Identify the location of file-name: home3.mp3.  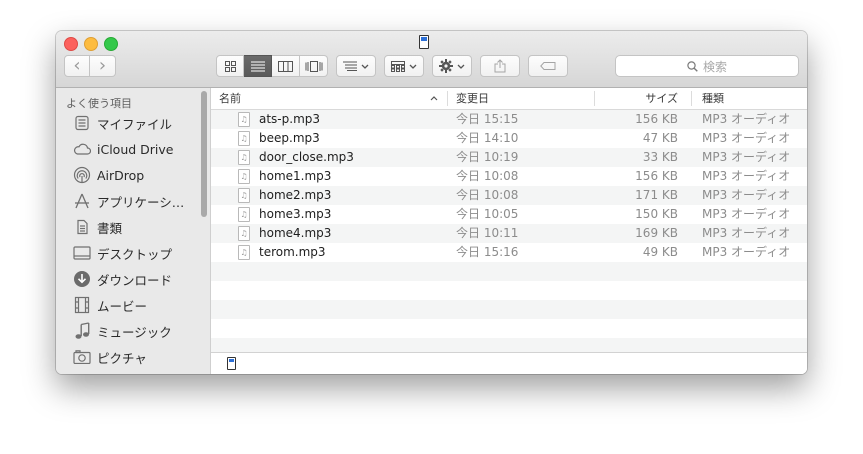
(295, 214).